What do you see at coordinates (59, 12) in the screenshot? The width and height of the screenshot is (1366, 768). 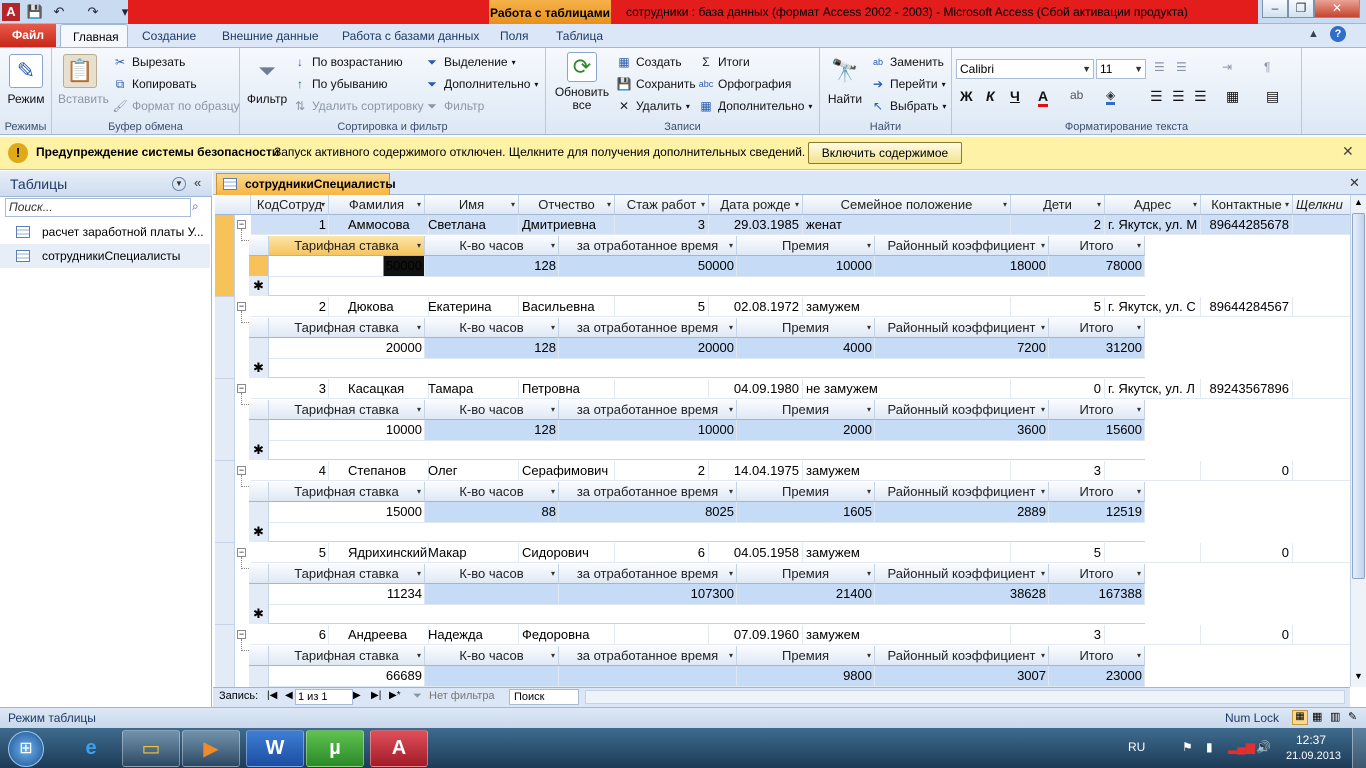 I see `undo-icon: ↶` at bounding box center [59, 12].